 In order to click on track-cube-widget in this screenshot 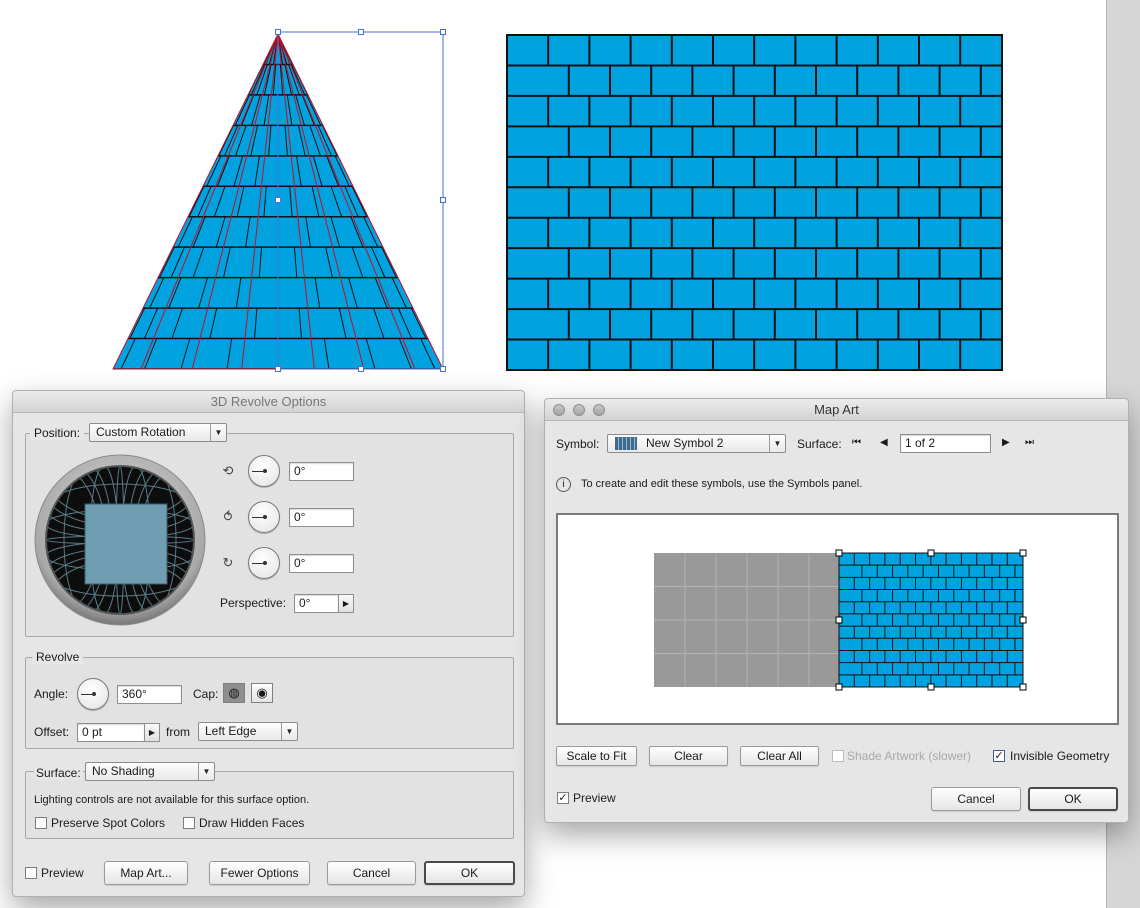, I will do `click(120, 540)`.